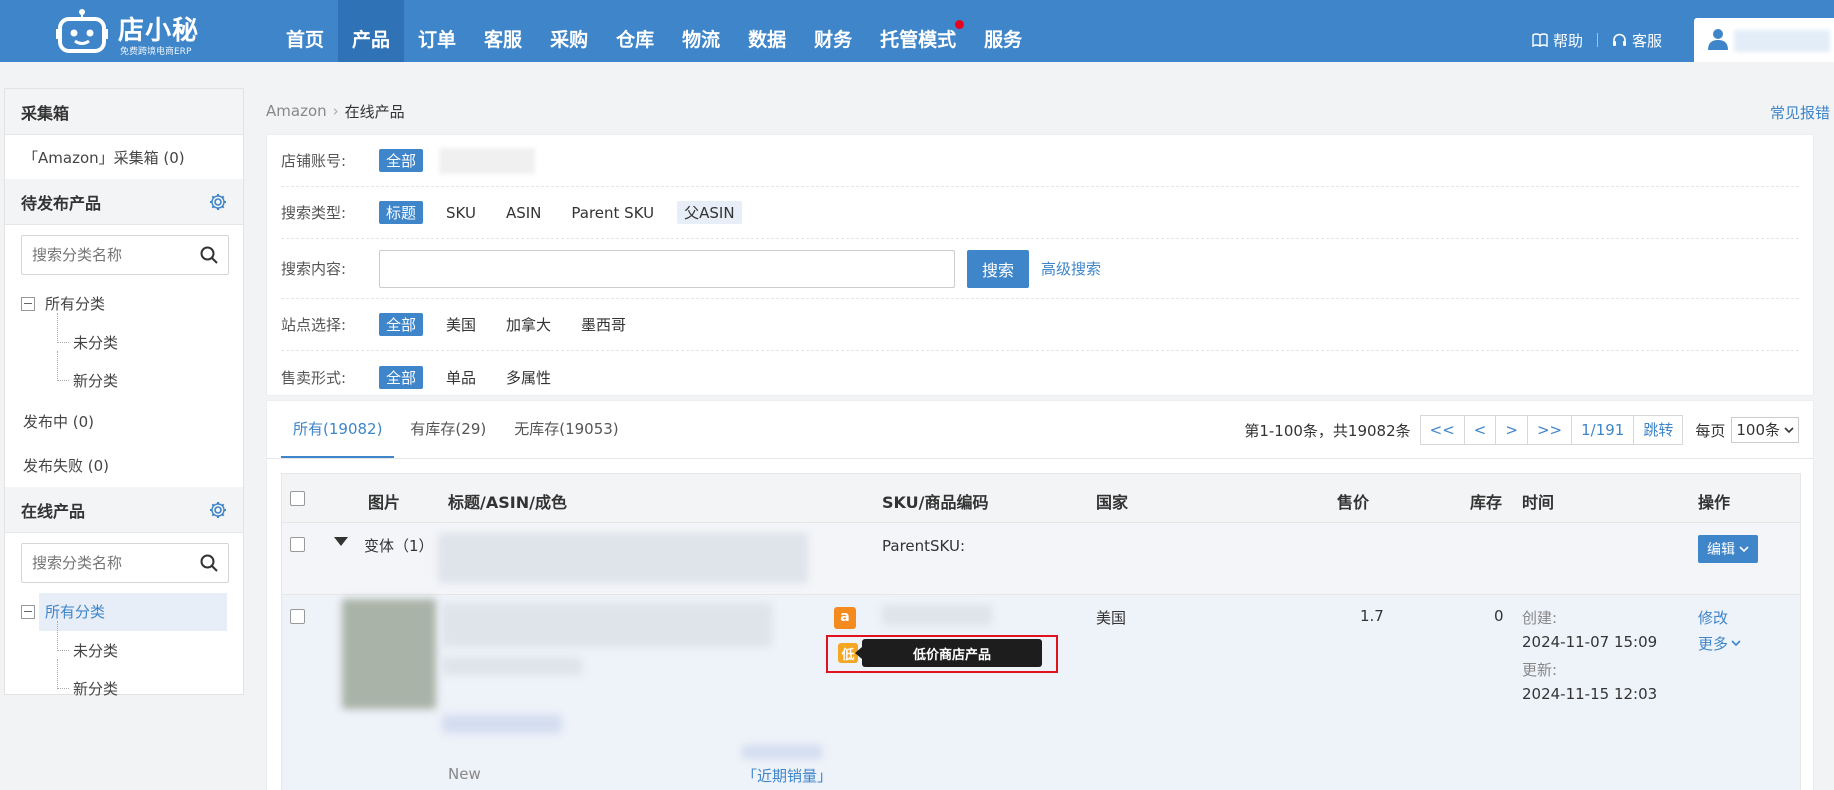 The width and height of the screenshot is (1834, 790). What do you see at coordinates (296, 111) in the screenshot?
I see `breadcrumb-amazon: Amazon` at bounding box center [296, 111].